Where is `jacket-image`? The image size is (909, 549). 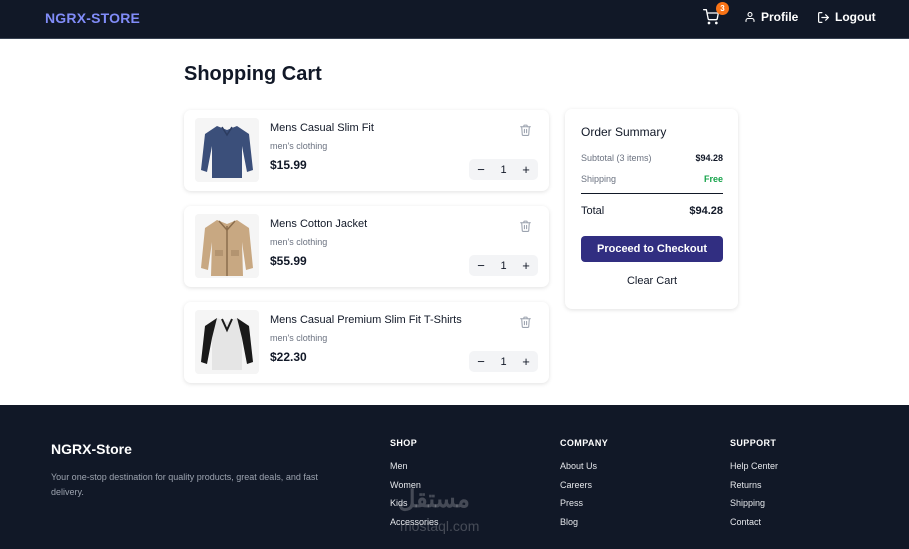 jacket-image is located at coordinates (227, 246).